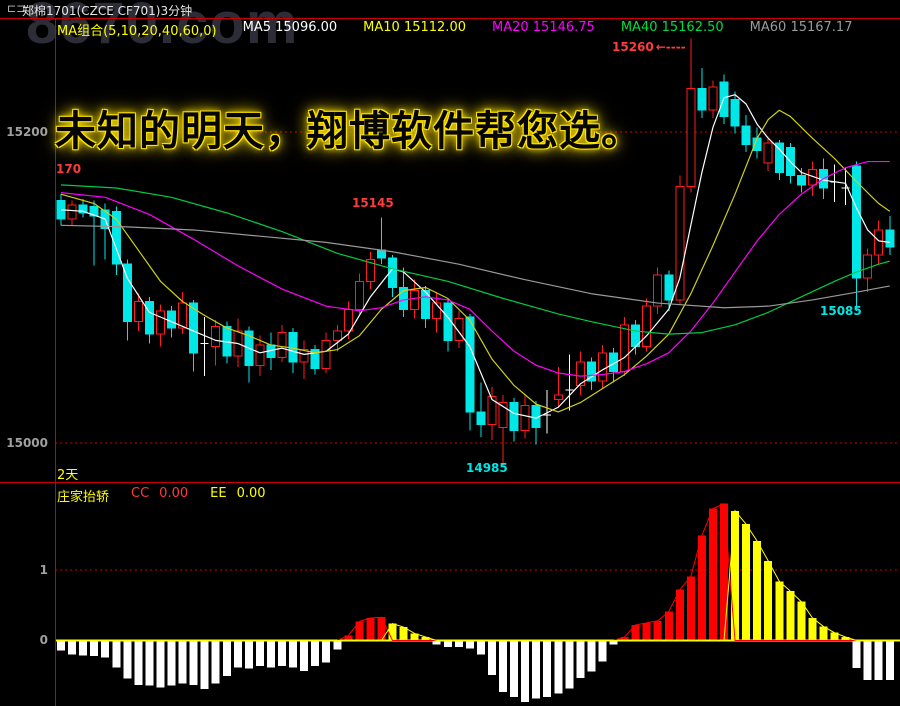  I want to click on session-low-label: 14985, so click(487, 468).